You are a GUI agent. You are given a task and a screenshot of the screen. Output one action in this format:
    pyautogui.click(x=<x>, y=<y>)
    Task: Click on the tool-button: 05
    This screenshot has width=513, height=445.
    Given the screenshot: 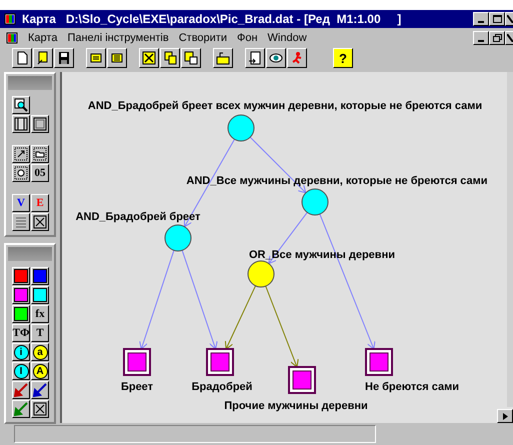 What is the action you would take?
    pyautogui.click(x=40, y=173)
    